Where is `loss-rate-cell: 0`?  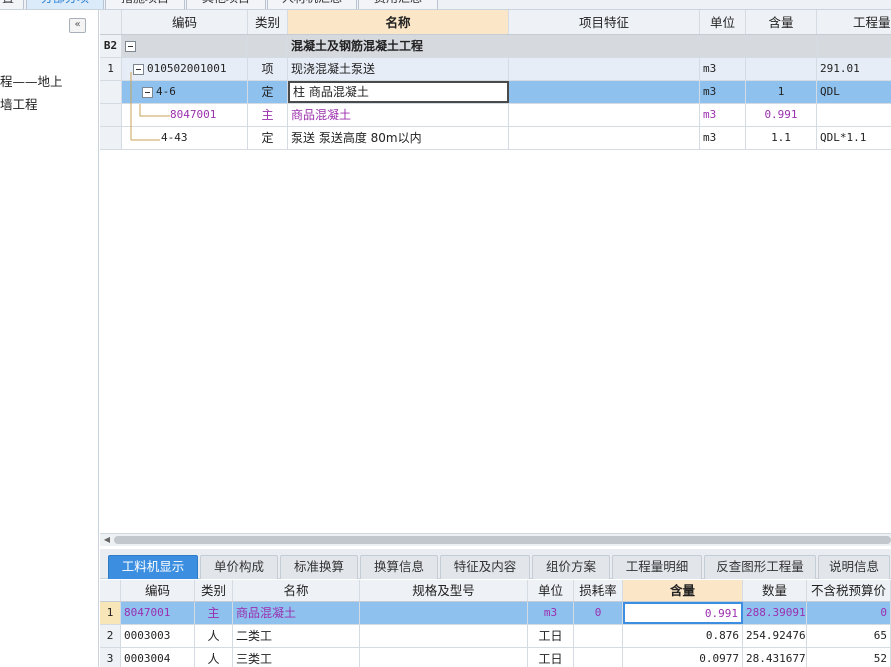 loss-rate-cell: 0 is located at coordinates (598, 613).